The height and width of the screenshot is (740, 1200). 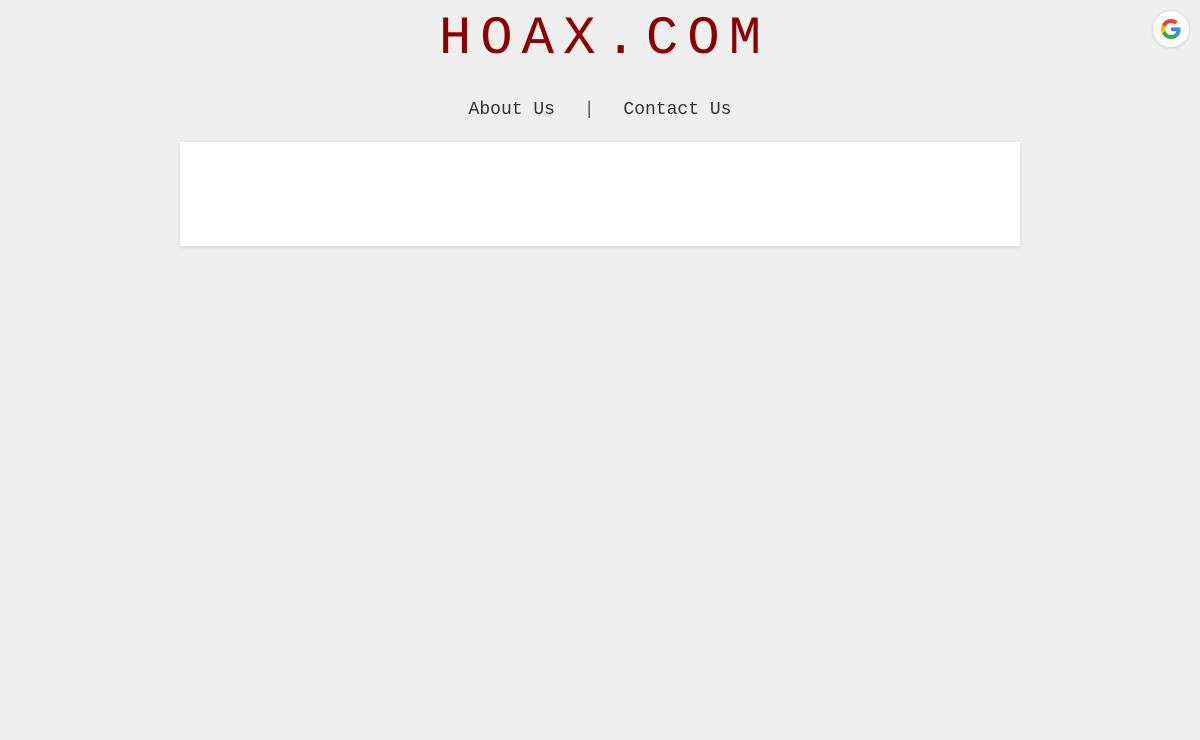 I want to click on top-nav: About Us | Contact Us, so click(x=600, y=110).